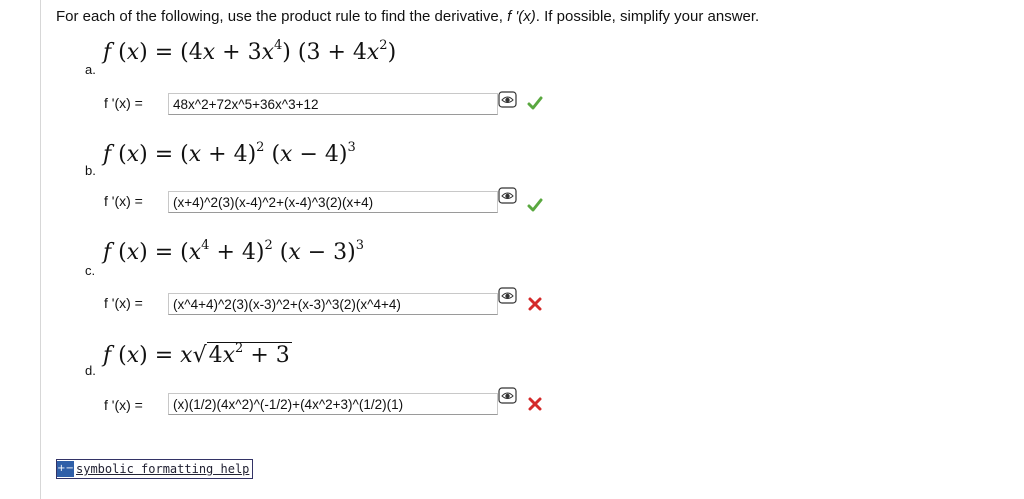 The image size is (1024, 499). What do you see at coordinates (229, 153) in the screenshot?
I see `problem-expression: f (x) = (x + 4)2 (x − 4)3` at bounding box center [229, 153].